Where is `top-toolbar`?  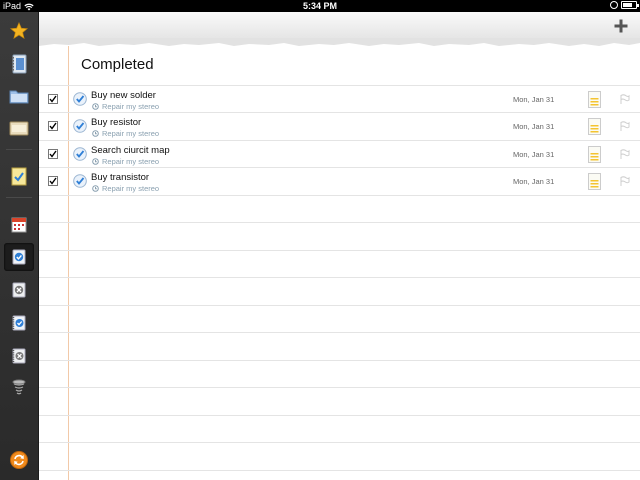 top-toolbar is located at coordinates (339, 26).